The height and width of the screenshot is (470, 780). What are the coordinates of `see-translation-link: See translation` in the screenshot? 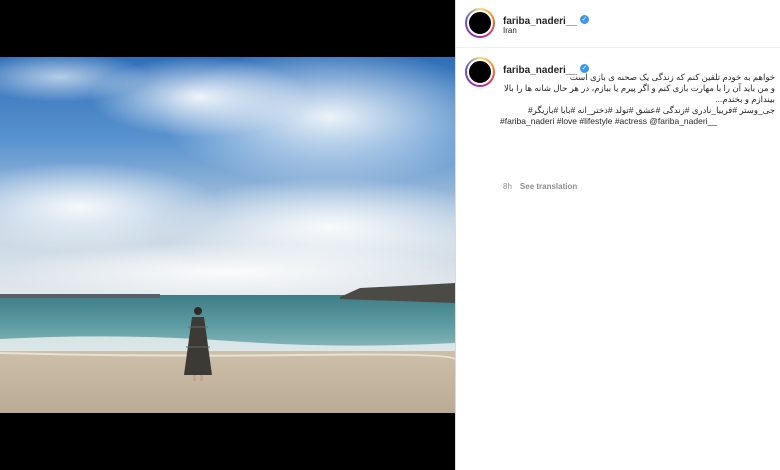 It's located at (548, 186).